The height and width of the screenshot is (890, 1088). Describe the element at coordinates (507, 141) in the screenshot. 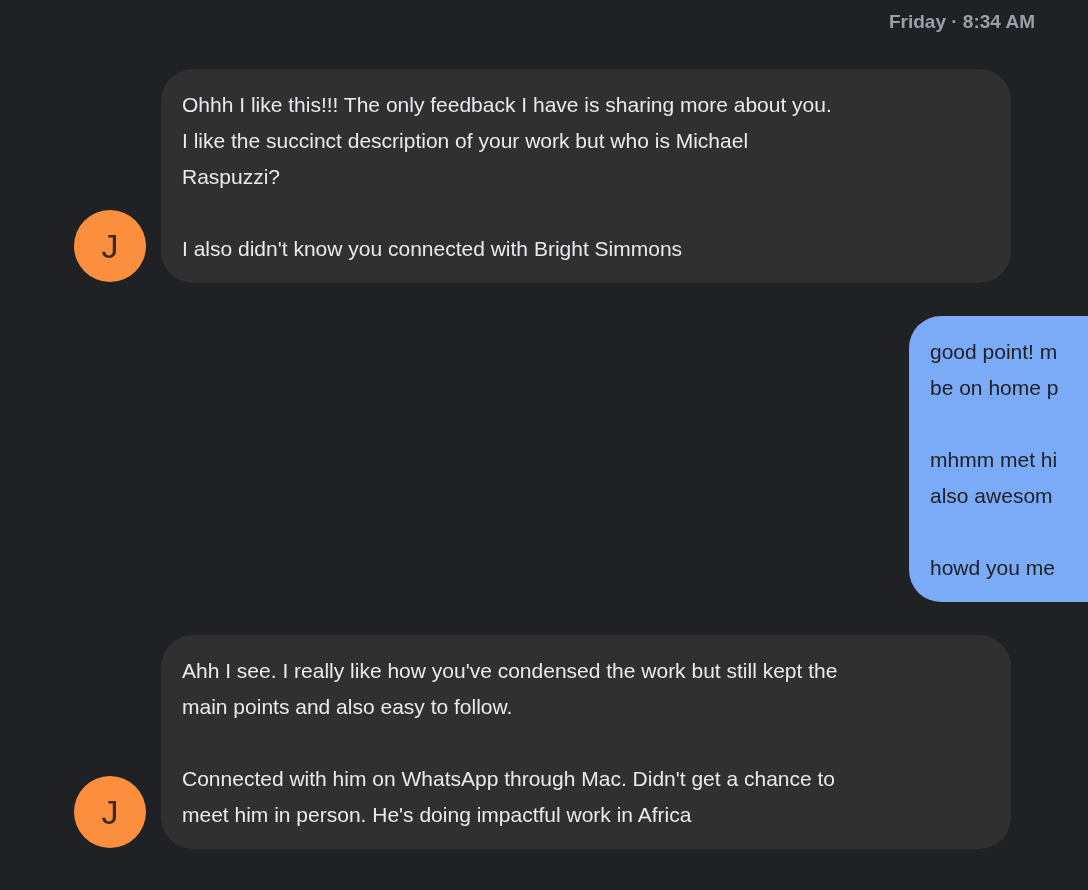

I see `message-text: Ohhh I like this!!! The only feedback I have is sharing more about you. I like the succinct description of your work but who is Michael Raspuzzi?` at that location.